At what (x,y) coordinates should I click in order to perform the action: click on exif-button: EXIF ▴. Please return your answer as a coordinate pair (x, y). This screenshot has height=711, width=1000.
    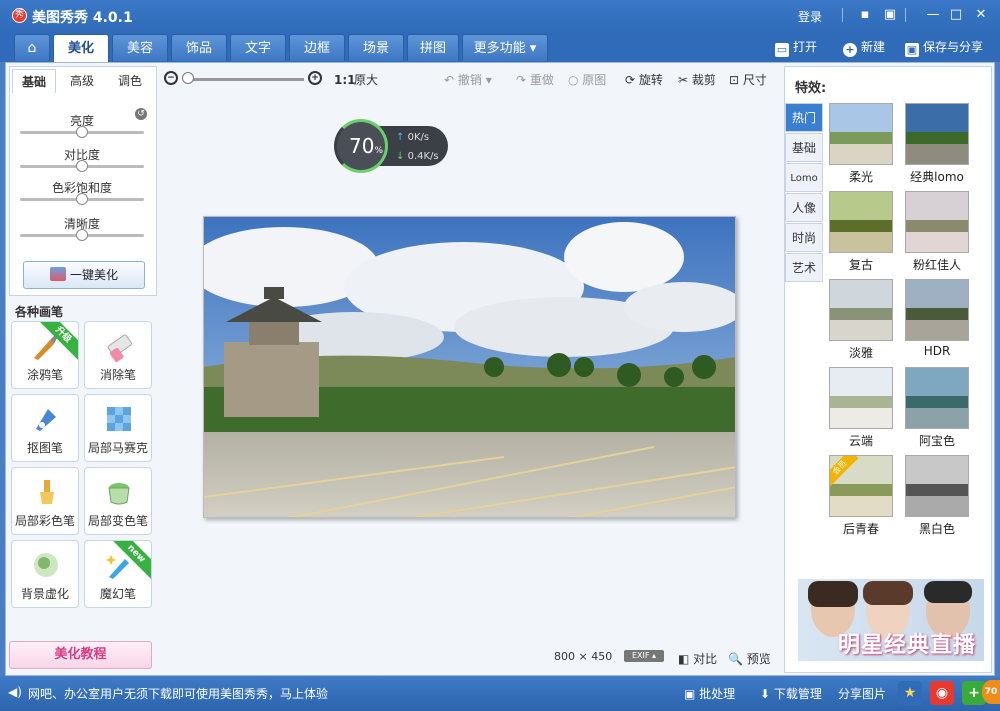
    Looking at the image, I should click on (644, 656).